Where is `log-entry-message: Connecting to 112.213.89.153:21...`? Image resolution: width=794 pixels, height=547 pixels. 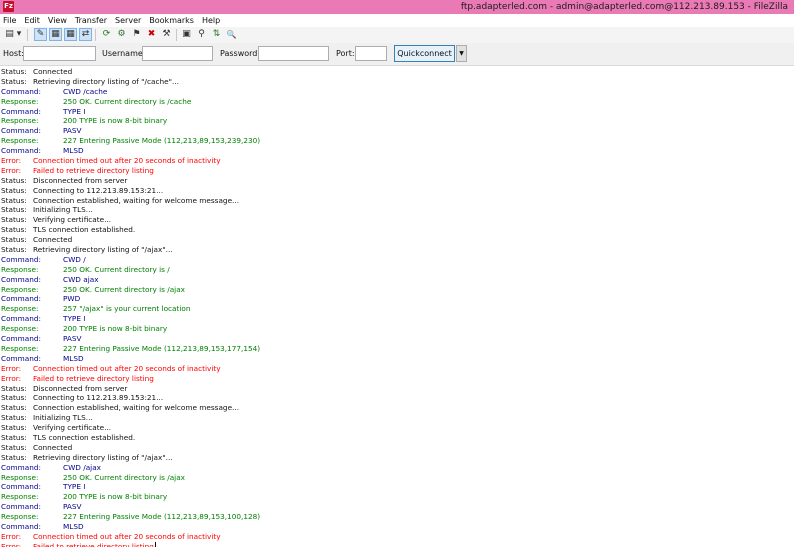 log-entry-message: Connecting to 112.213.89.153:21... is located at coordinates (98, 398).